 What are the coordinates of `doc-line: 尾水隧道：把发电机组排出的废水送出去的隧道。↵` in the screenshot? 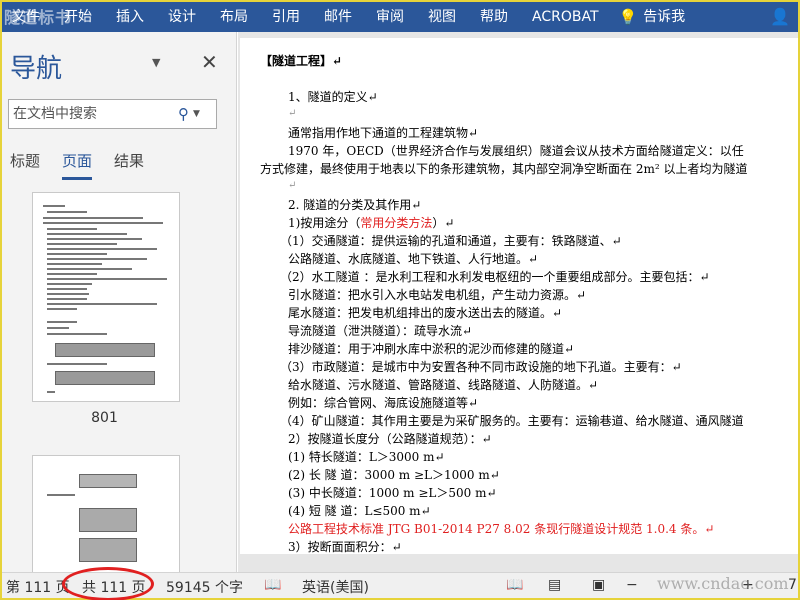 It's located at (425, 313).